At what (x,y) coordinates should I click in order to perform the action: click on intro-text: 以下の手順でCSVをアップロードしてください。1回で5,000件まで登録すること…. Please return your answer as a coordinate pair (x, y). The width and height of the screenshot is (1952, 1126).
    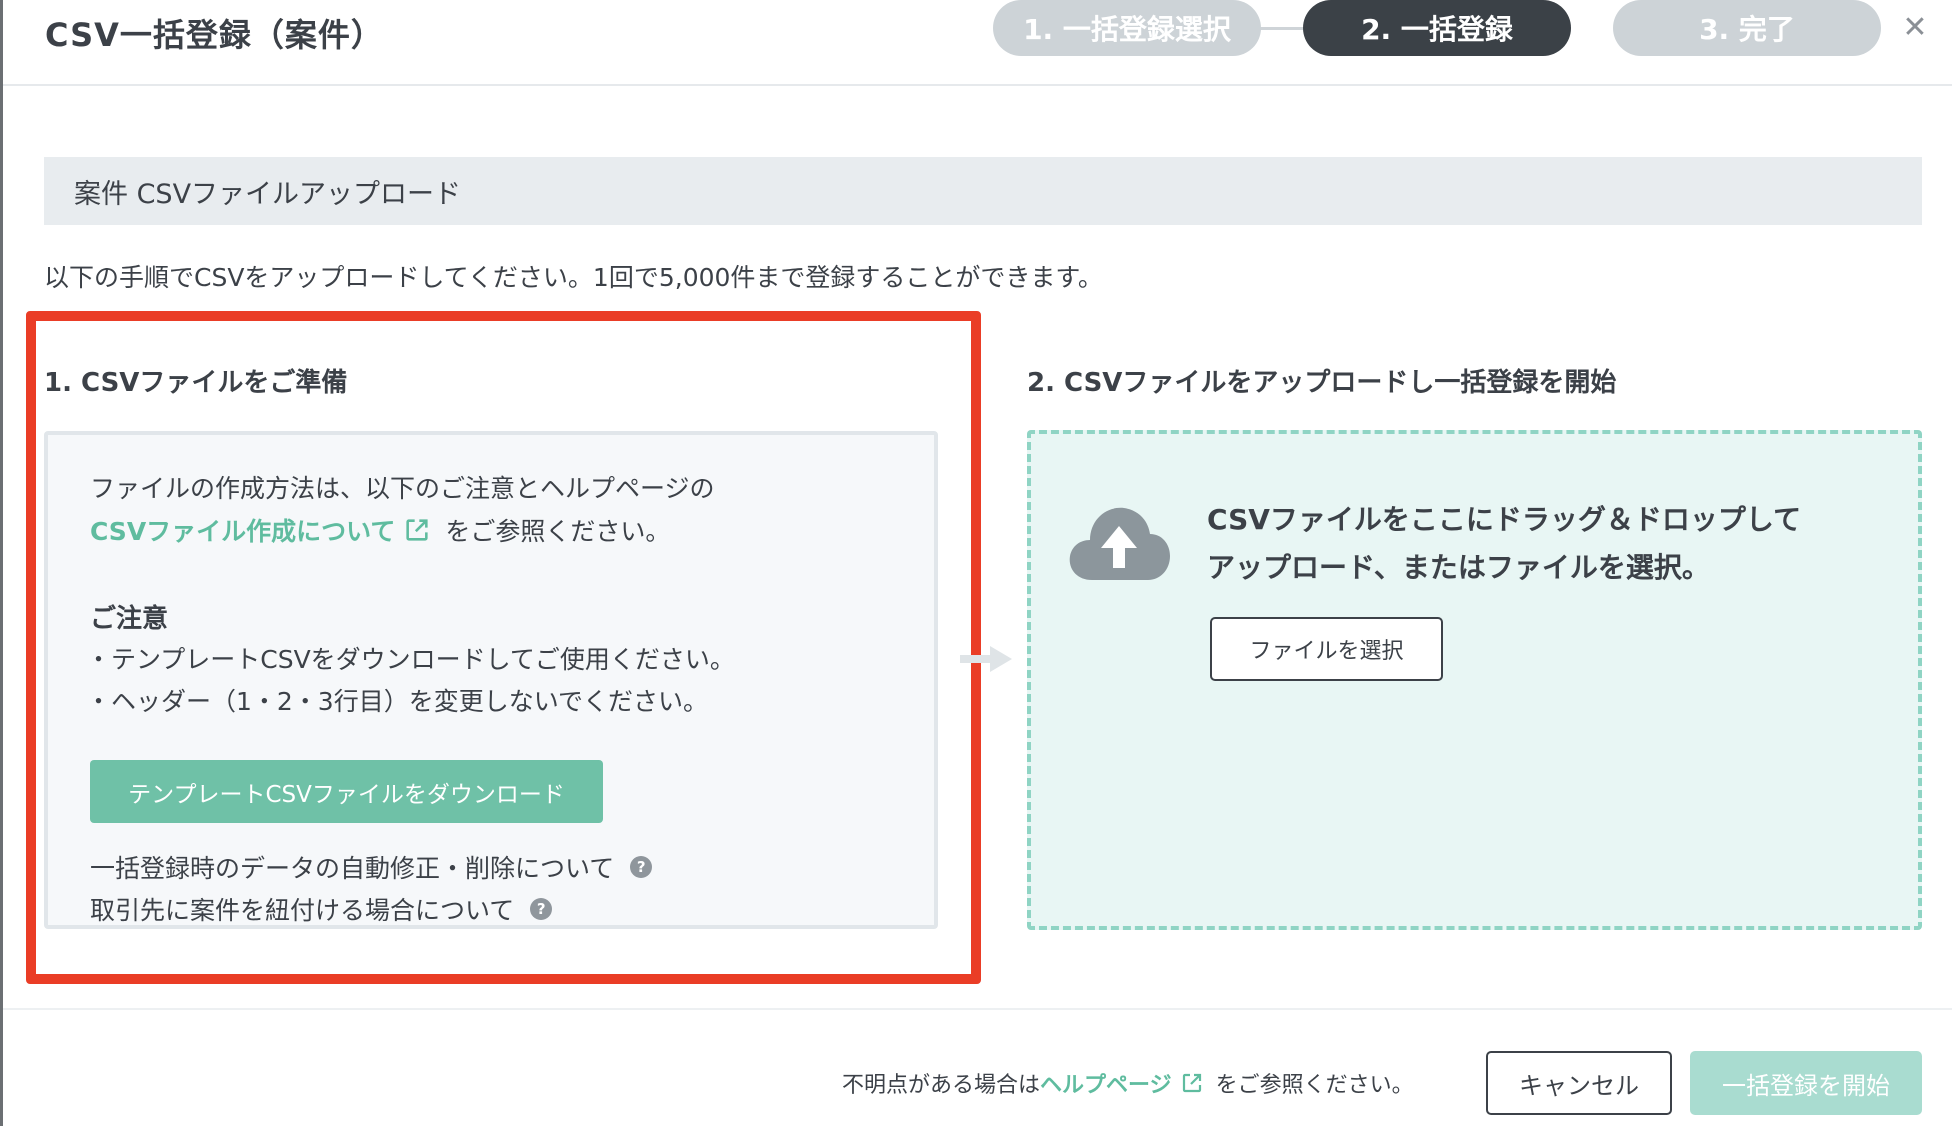
    Looking at the image, I should click on (573, 277).